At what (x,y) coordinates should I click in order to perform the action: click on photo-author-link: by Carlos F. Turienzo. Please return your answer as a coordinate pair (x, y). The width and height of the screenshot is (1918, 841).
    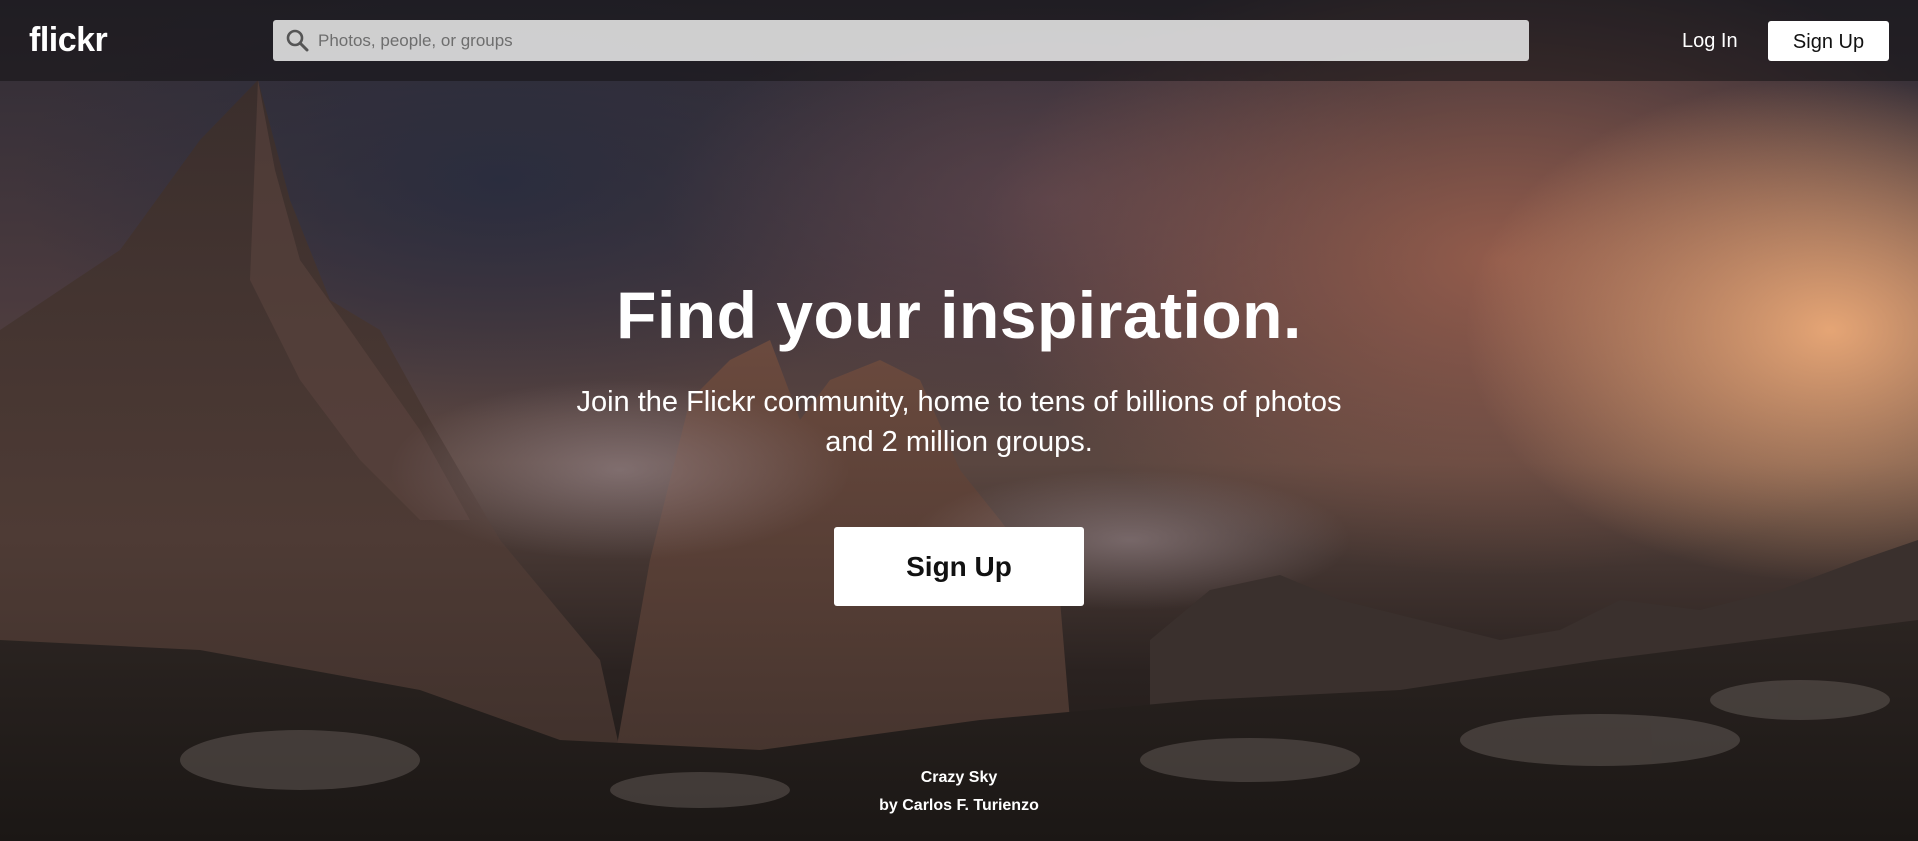
    Looking at the image, I should click on (959, 805).